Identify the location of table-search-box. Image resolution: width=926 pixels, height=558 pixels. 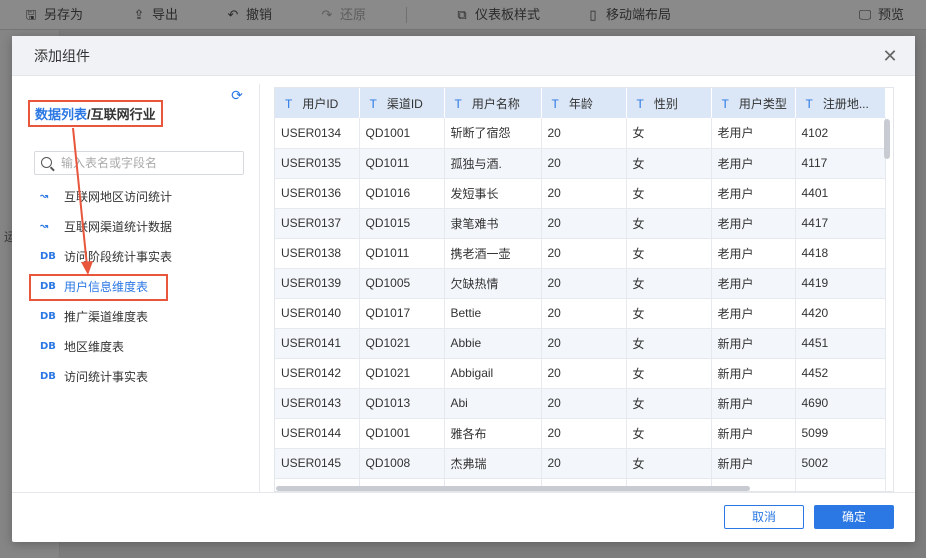
(139, 163).